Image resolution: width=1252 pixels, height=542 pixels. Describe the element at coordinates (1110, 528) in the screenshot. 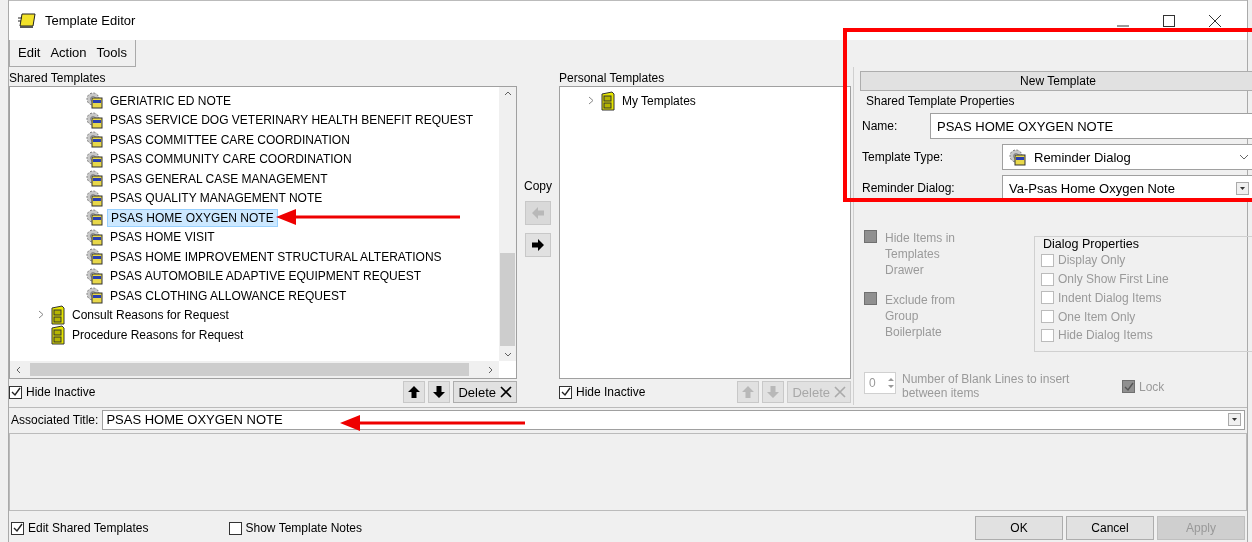

I see `dialog-button: Cancel` at that location.